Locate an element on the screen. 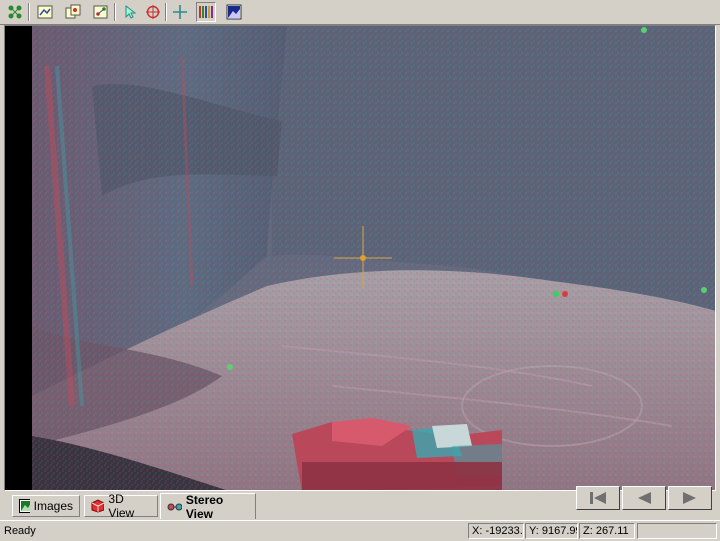 The image size is (720, 541). status-z-coordinate: Z: 267.11 is located at coordinates (607, 531).